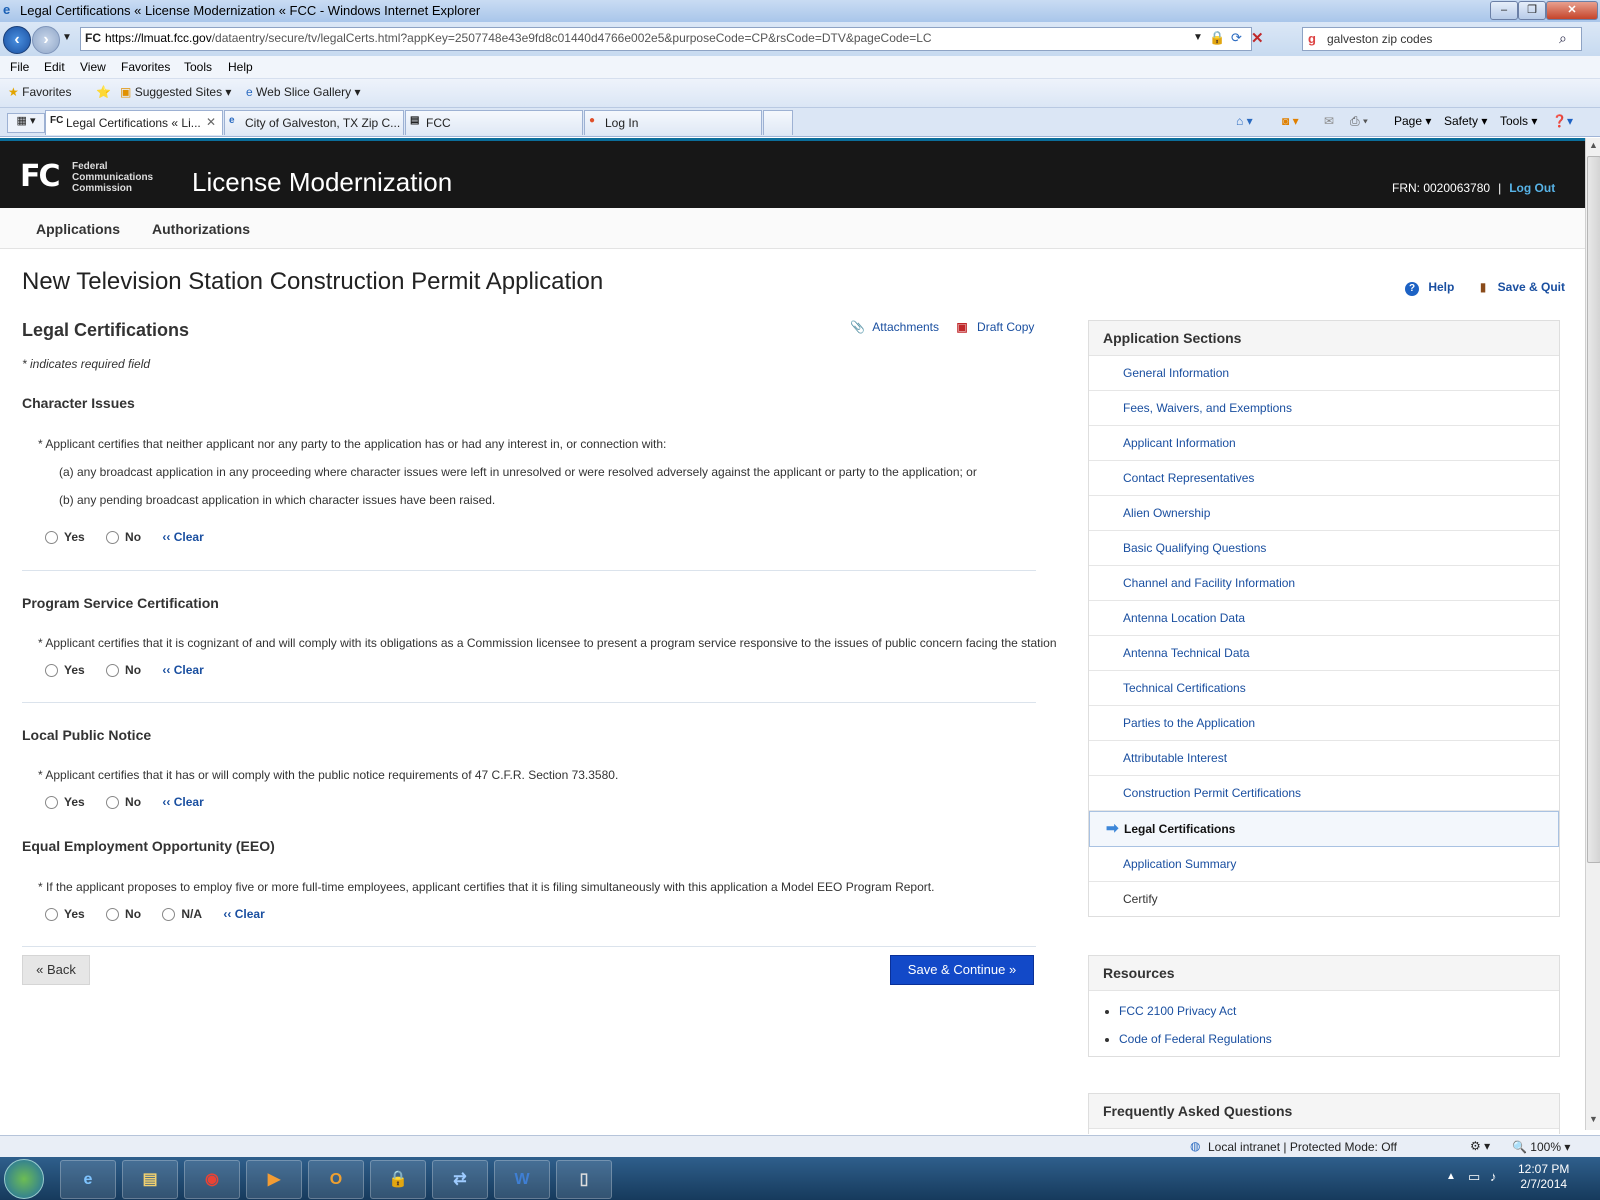 This screenshot has height=1200, width=1600. What do you see at coordinates (123, 802) in the screenshot?
I see `notice-no-option: No` at bounding box center [123, 802].